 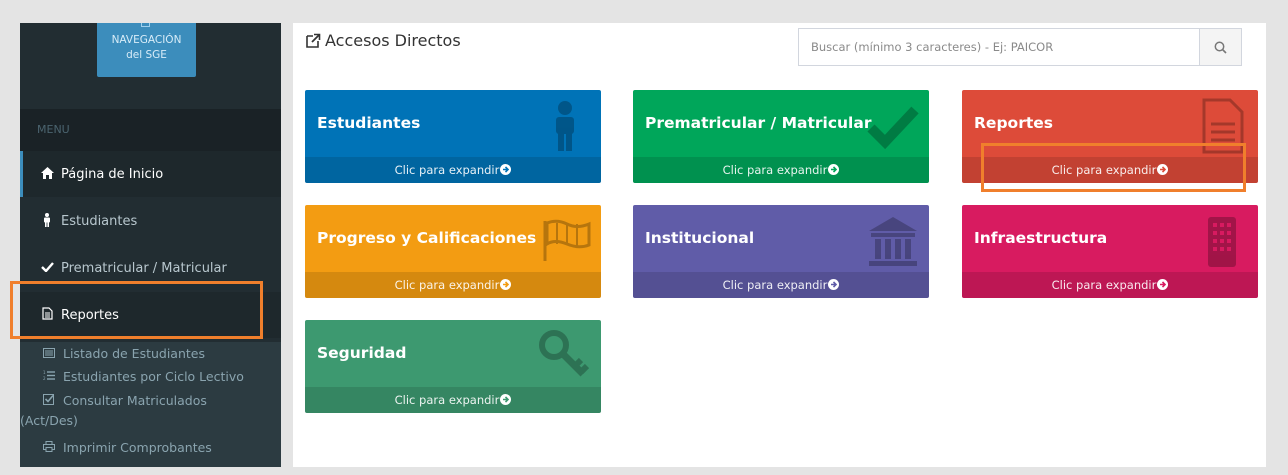 What do you see at coordinates (893, 241) in the screenshot?
I see `institution-icon` at bounding box center [893, 241].